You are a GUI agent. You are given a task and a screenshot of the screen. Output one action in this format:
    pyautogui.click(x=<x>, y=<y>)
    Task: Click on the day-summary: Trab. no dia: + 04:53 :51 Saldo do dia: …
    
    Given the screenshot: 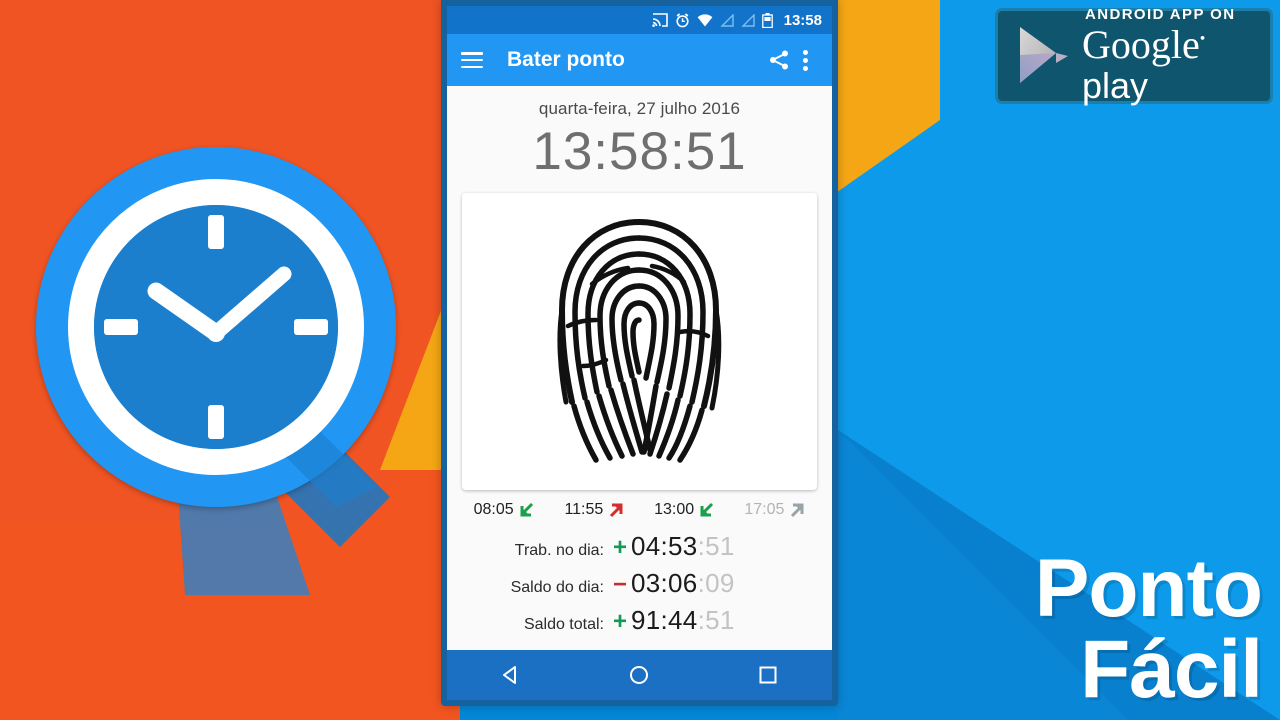 What is the action you would take?
    pyautogui.click(x=639, y=583)
    